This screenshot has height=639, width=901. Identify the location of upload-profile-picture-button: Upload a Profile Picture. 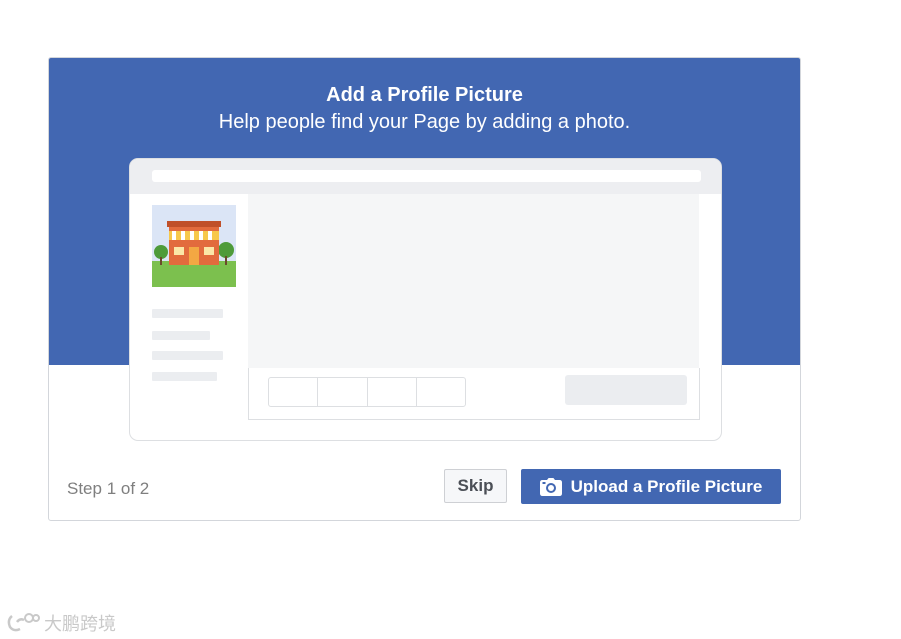
(651, 486).